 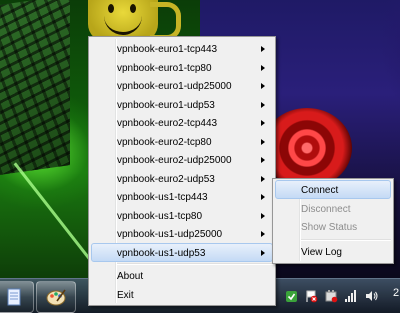 I want to click on menu-item-label: vpnbook-euro2-tcp80, so click(x=164, y=142).